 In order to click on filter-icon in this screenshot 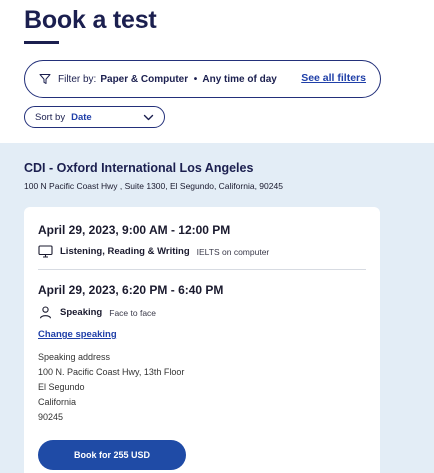, I will do `click(45, 79)`.